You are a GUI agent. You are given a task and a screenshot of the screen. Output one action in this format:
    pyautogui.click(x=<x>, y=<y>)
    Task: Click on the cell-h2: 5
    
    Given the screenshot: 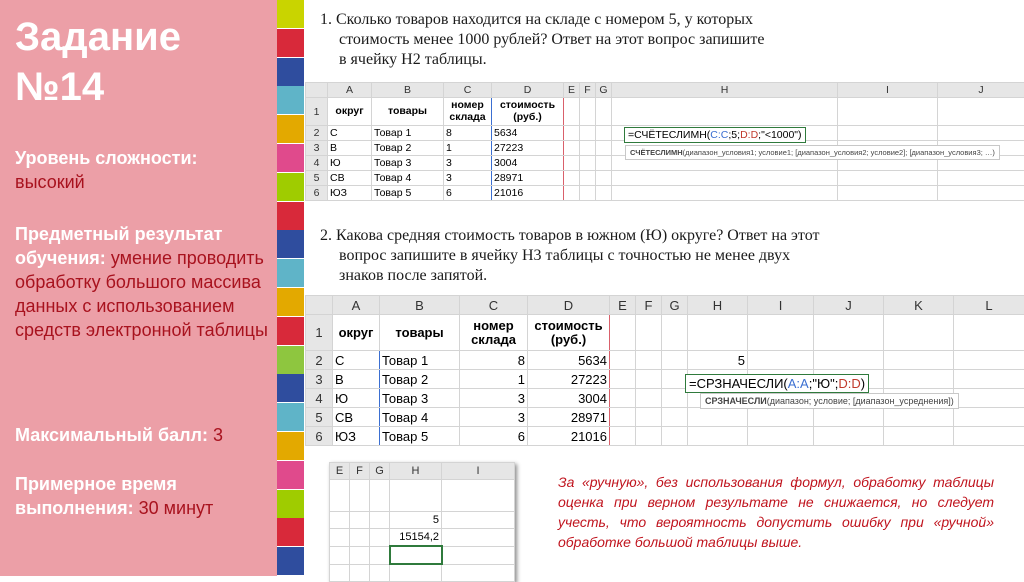 What is the action you would take?
    pyautogui.click(x=718, y=360)
    